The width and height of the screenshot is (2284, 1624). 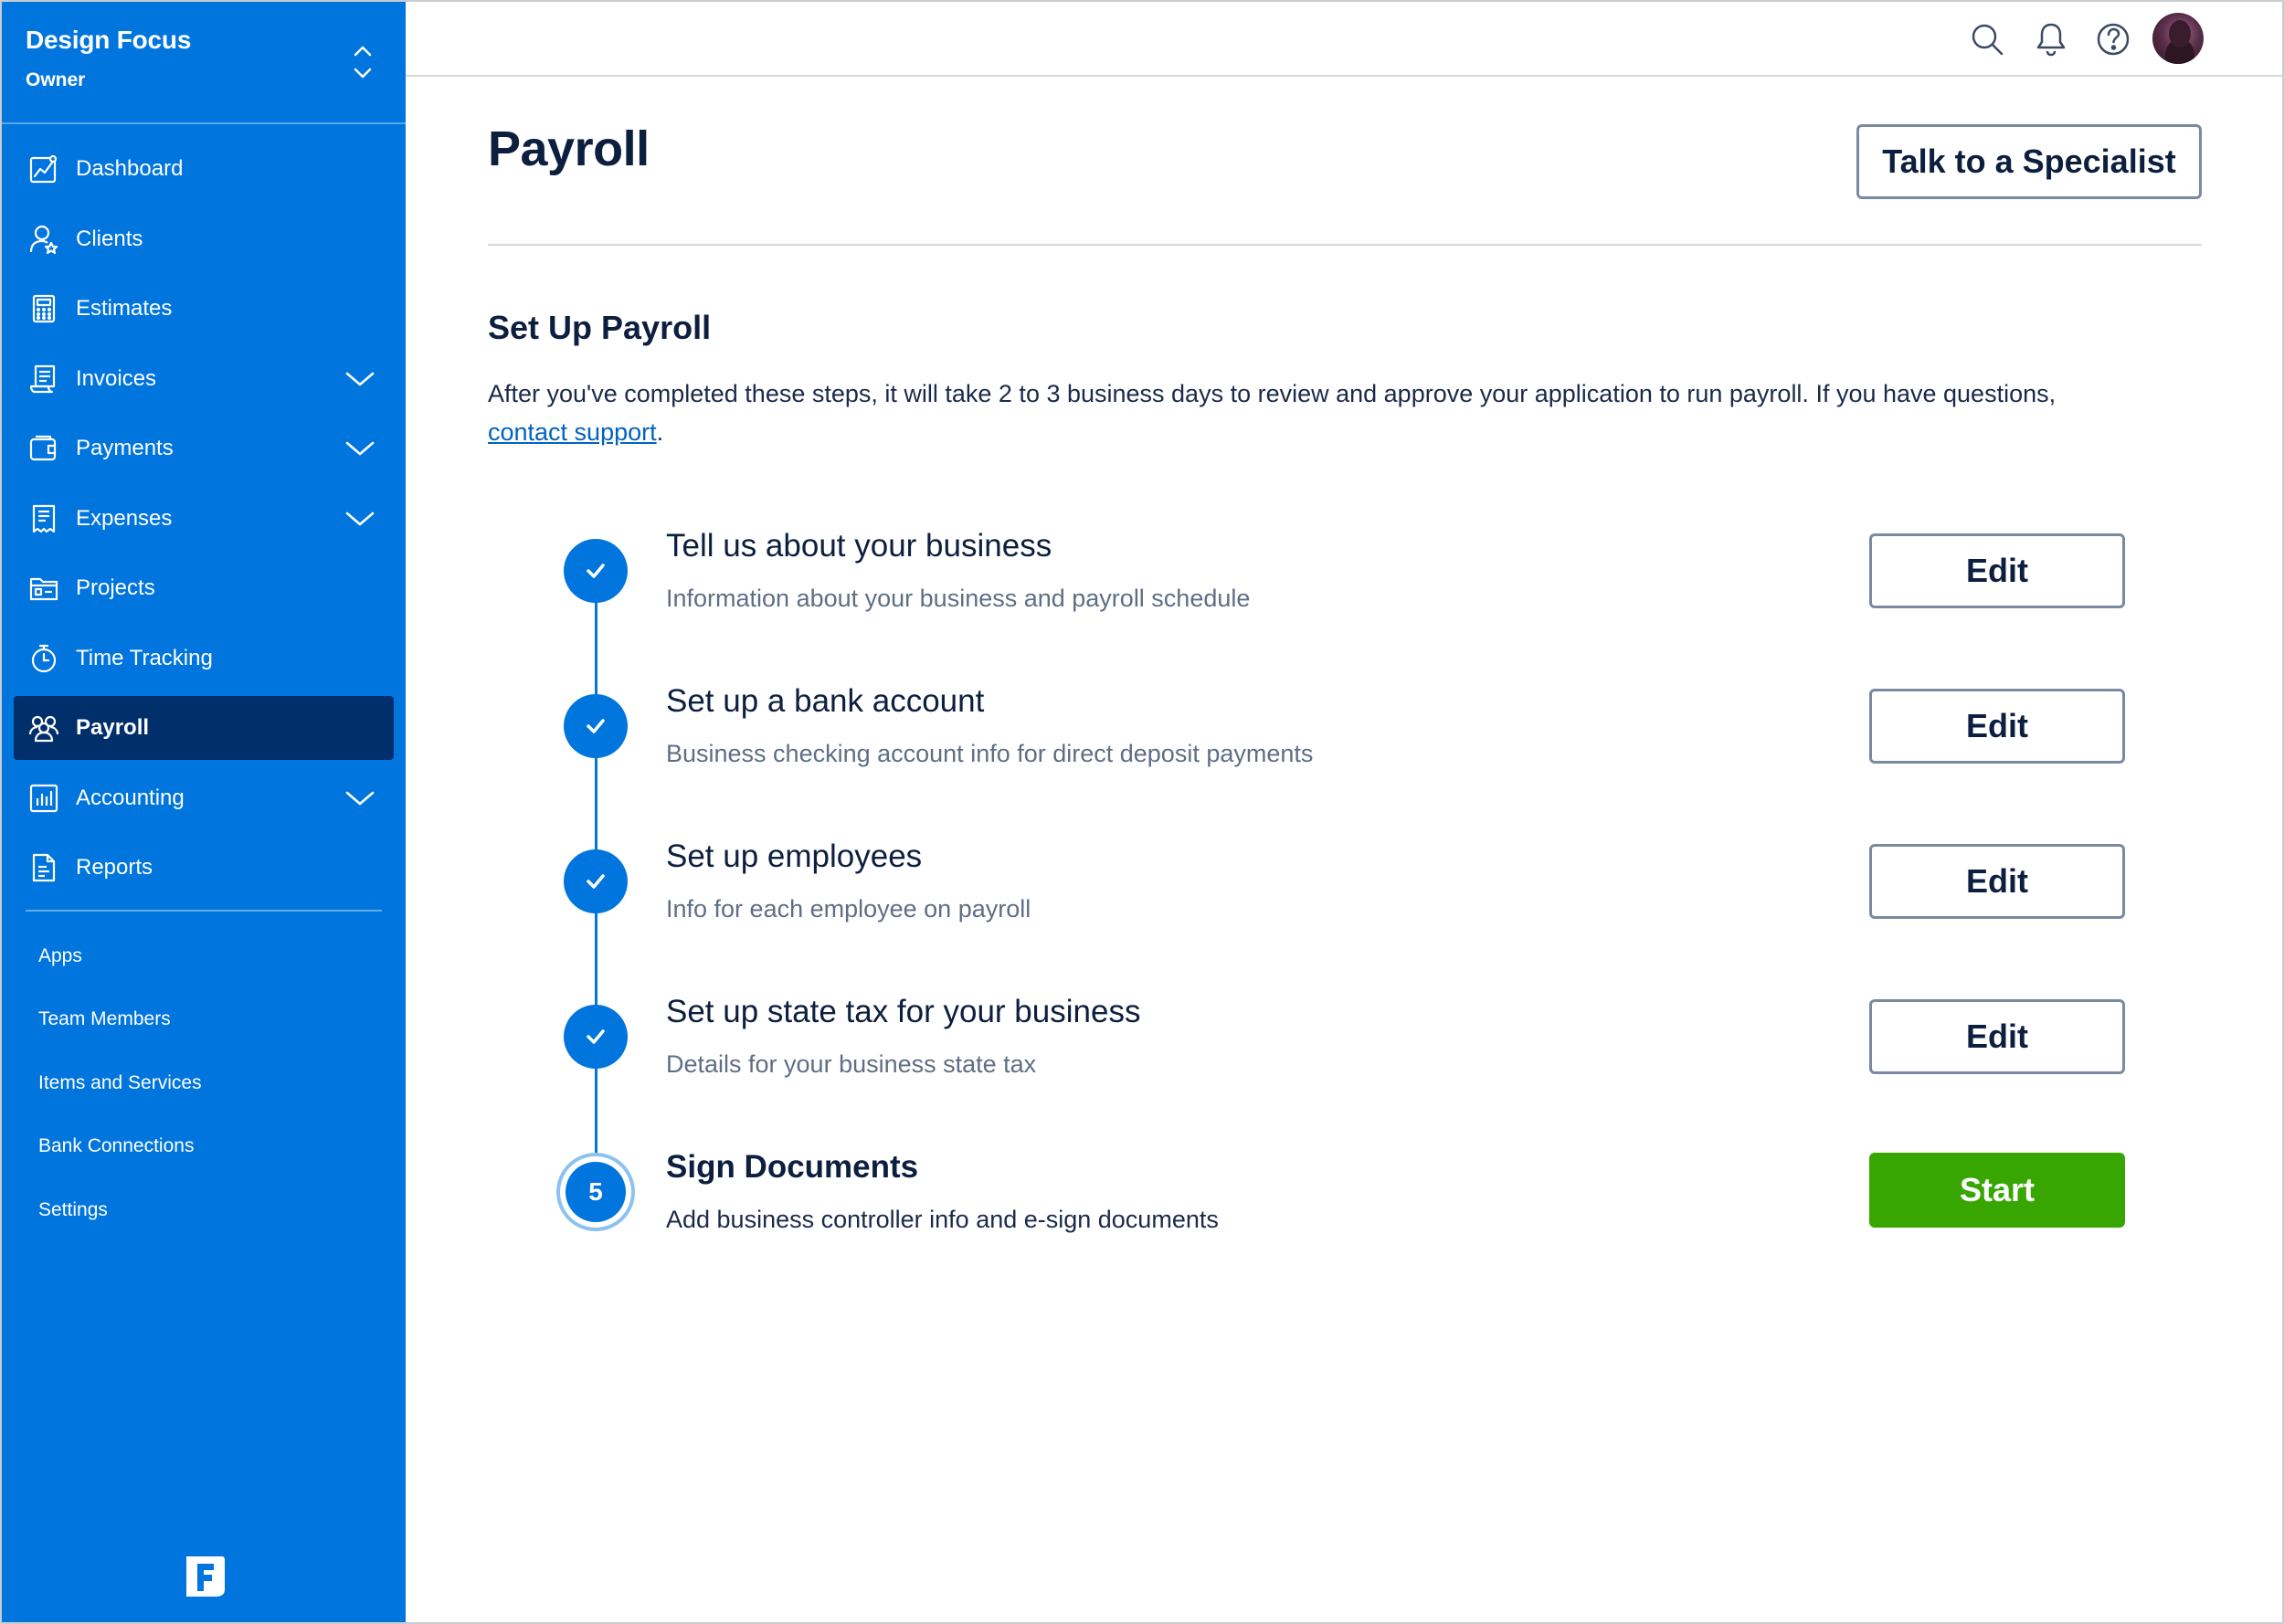 What do you see at coordinates (204, 911) in the screenshot?
I see `sidebar-divider` at bounding box center [204, 911].